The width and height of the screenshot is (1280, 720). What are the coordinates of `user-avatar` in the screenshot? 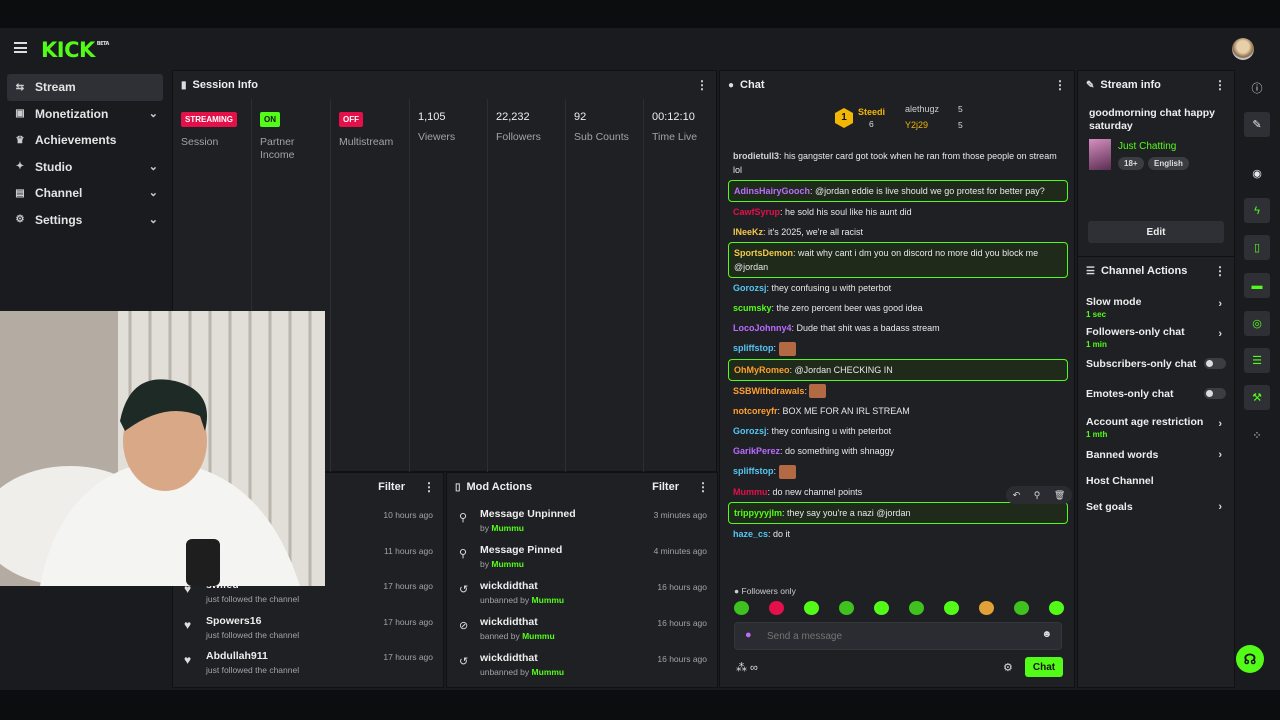 It's located at (1243, 49).